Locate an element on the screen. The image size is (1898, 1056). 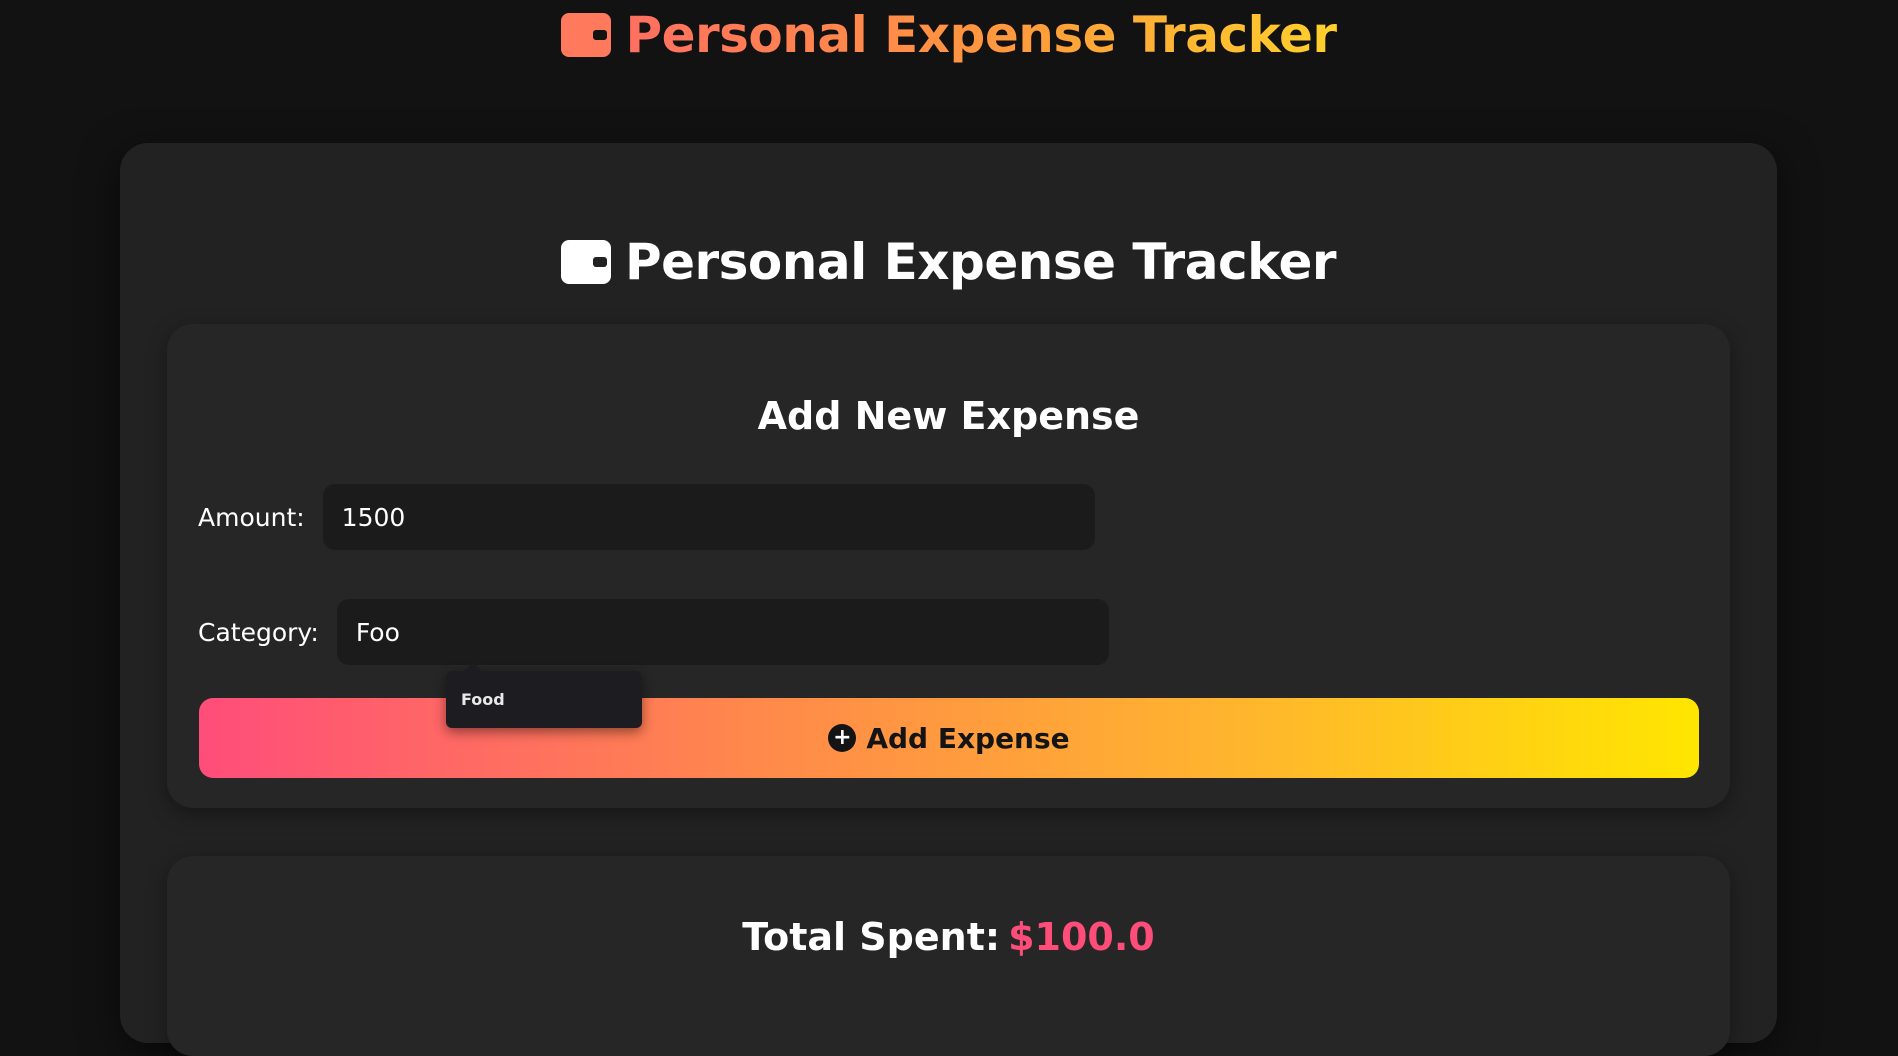
total-spent: Total Spent: $100.0 is located at coordinates (948, 937).